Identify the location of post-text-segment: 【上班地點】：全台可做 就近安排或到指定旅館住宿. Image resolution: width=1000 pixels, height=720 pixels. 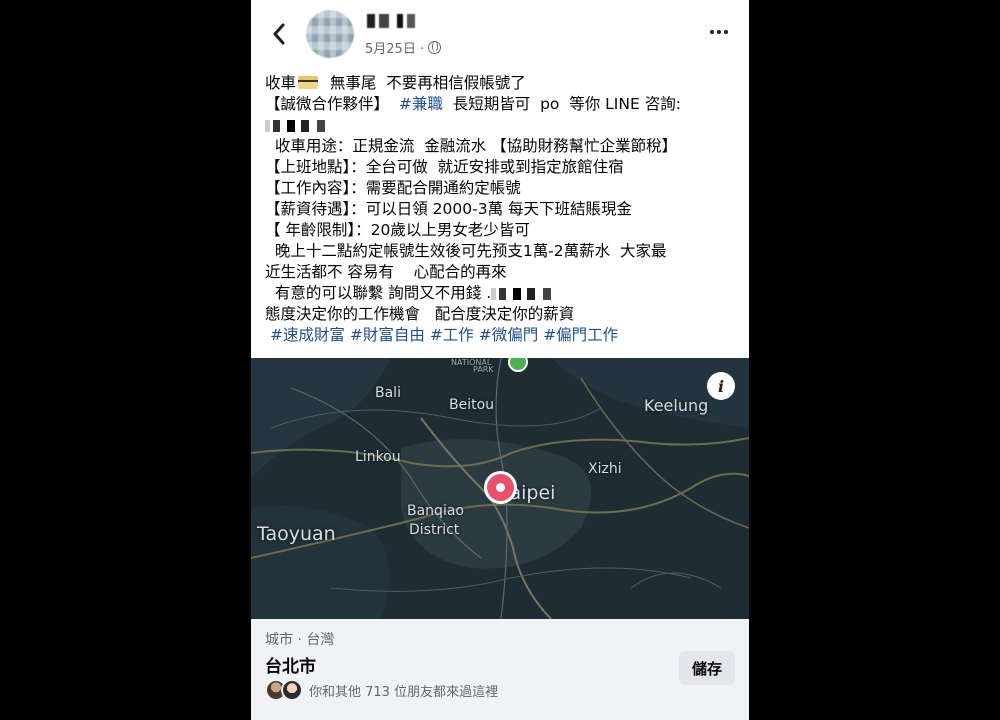
(444, 167).